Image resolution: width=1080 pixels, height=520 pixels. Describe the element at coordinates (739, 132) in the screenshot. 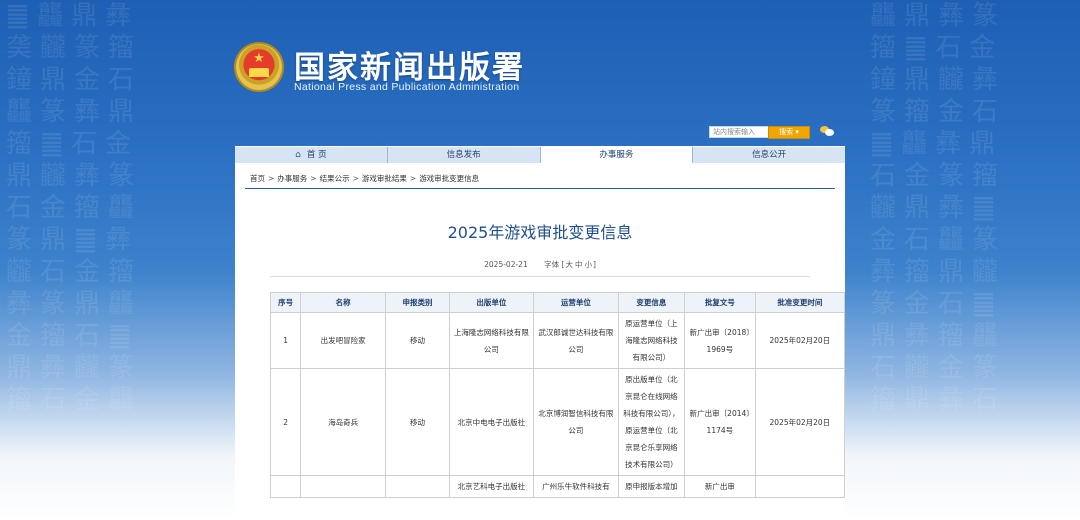

I see `search-input: 站内搜索输入` at that location.